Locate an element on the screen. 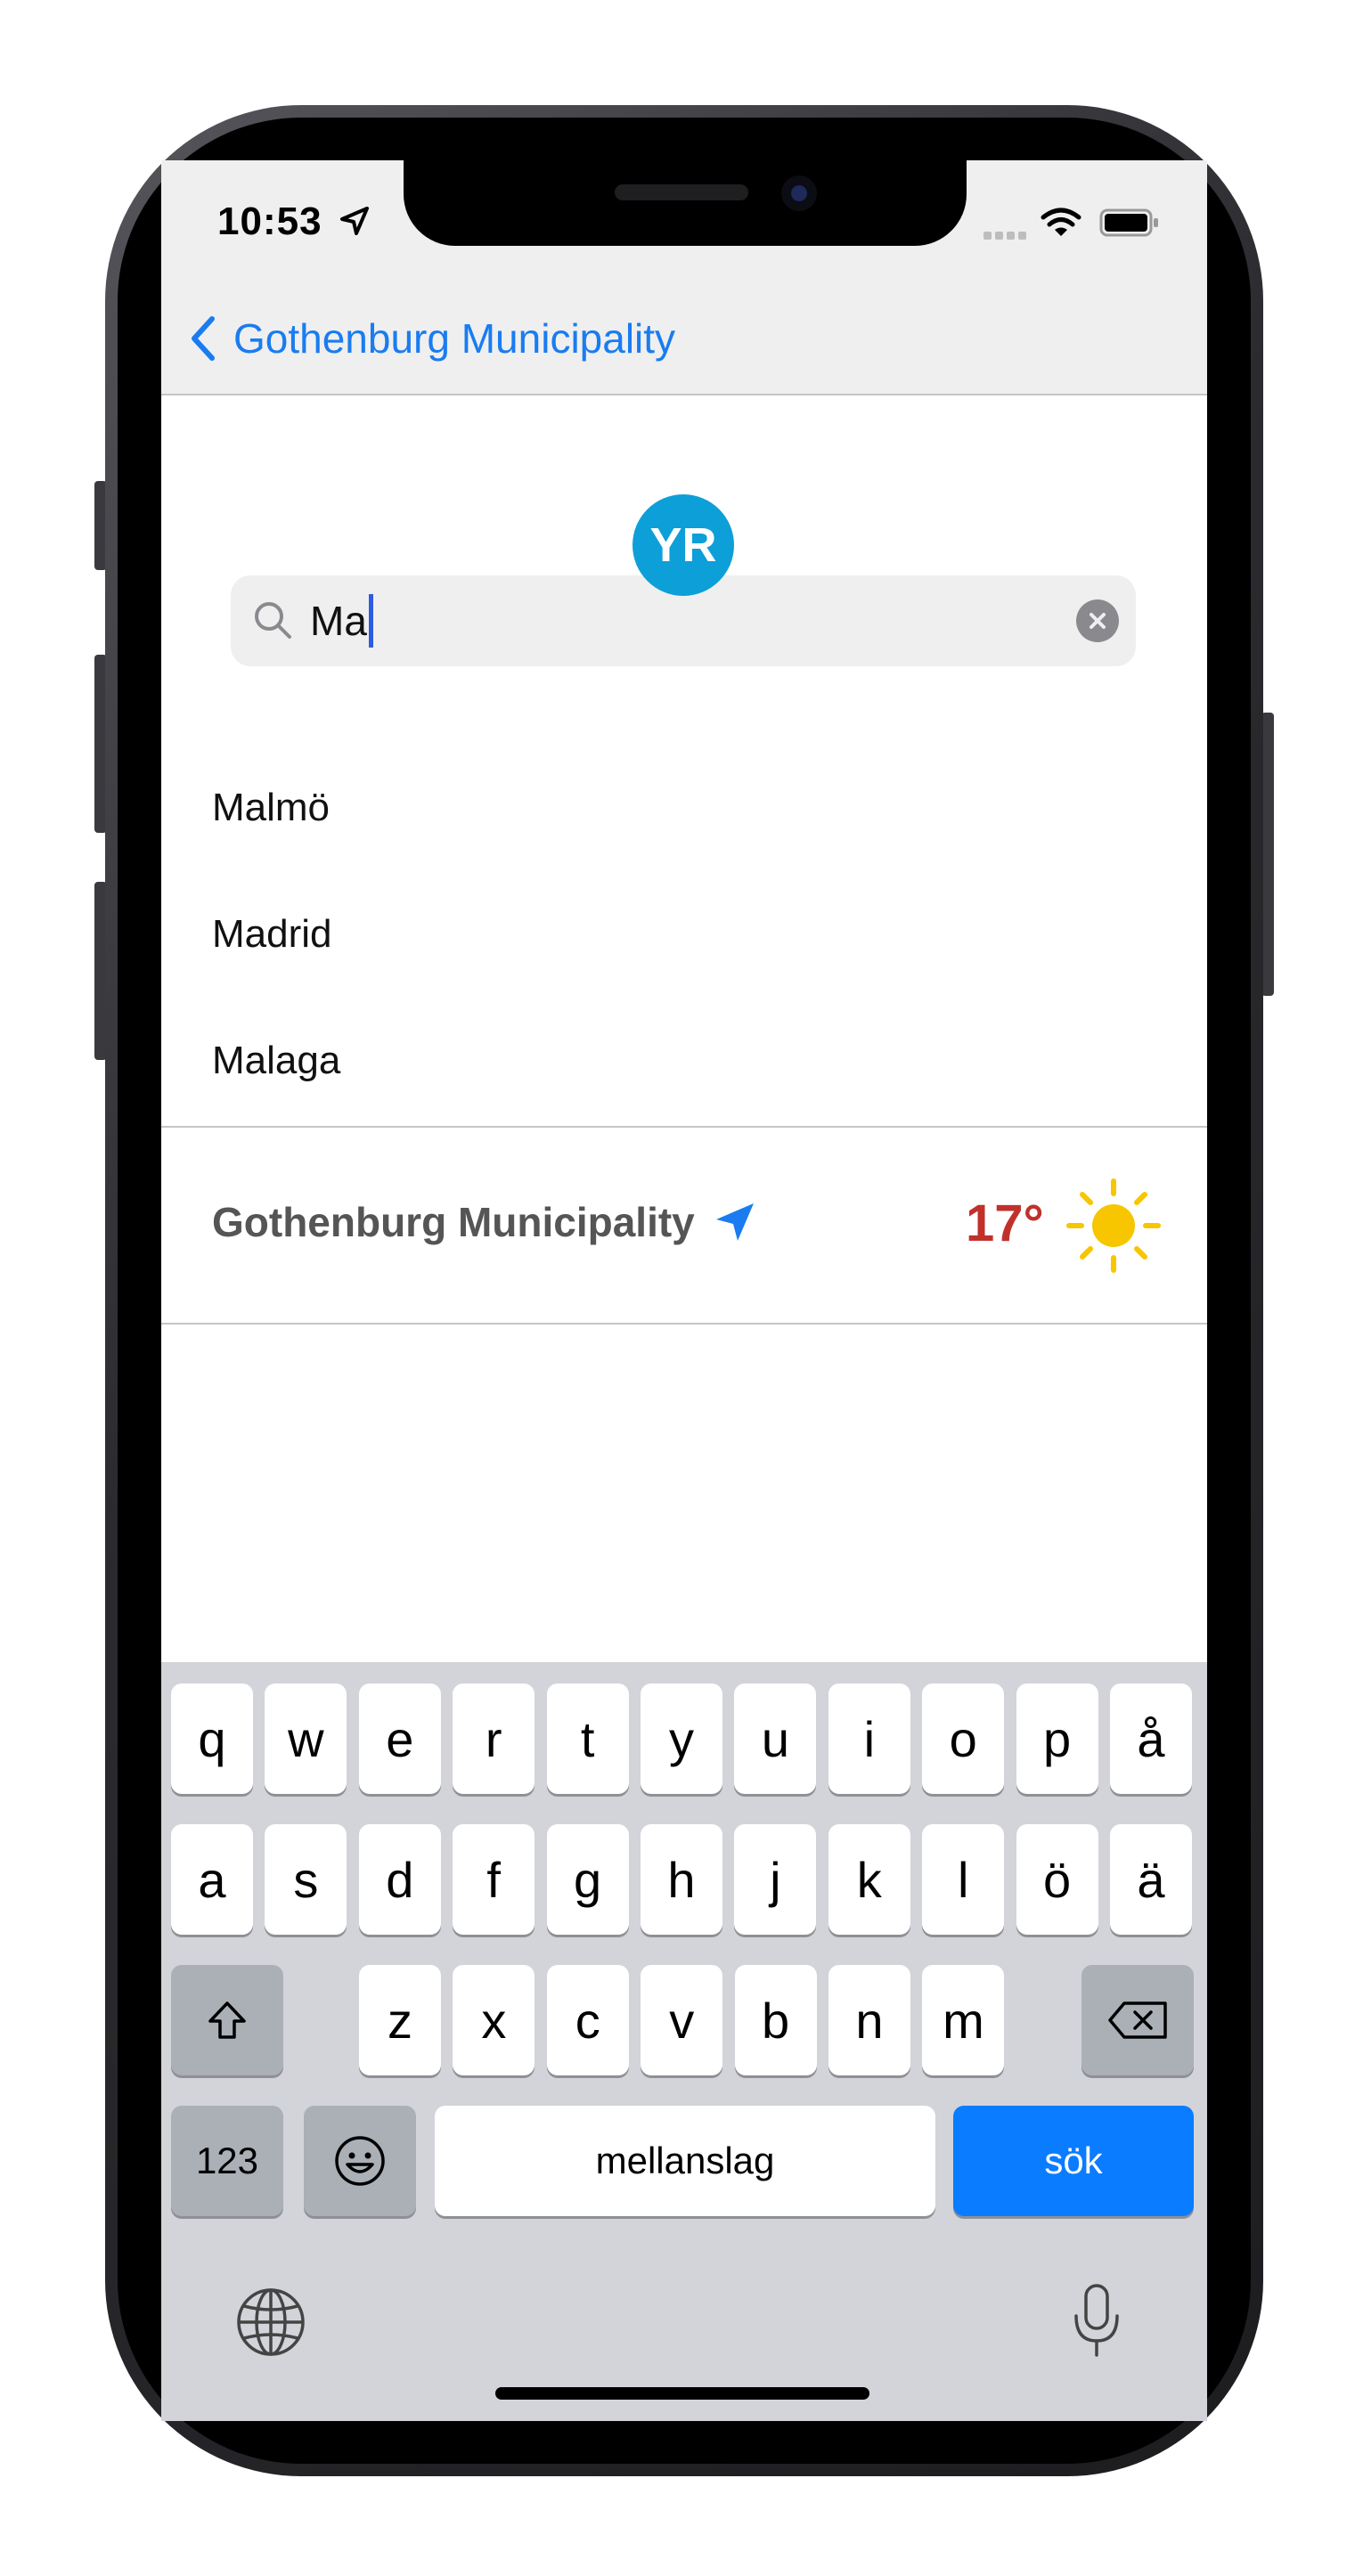  key-row1-2: w is located at coordinates (306, 1739).